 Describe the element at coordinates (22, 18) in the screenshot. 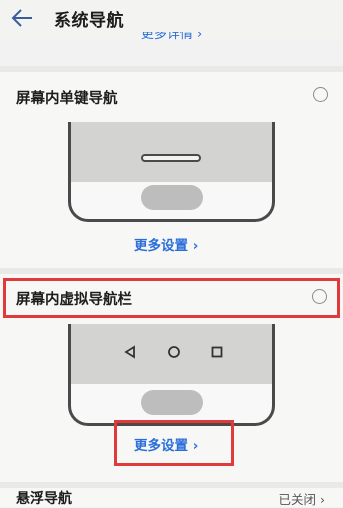

I see `arrow-left-icon` at that location.